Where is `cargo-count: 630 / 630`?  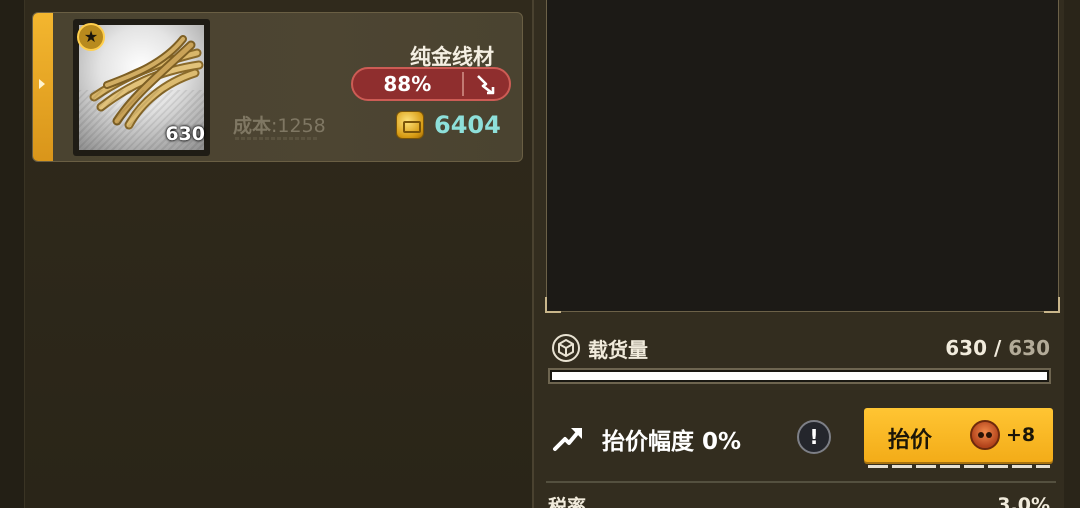
cargo-count: 630 / 630 is located at coordinates (997, 348).